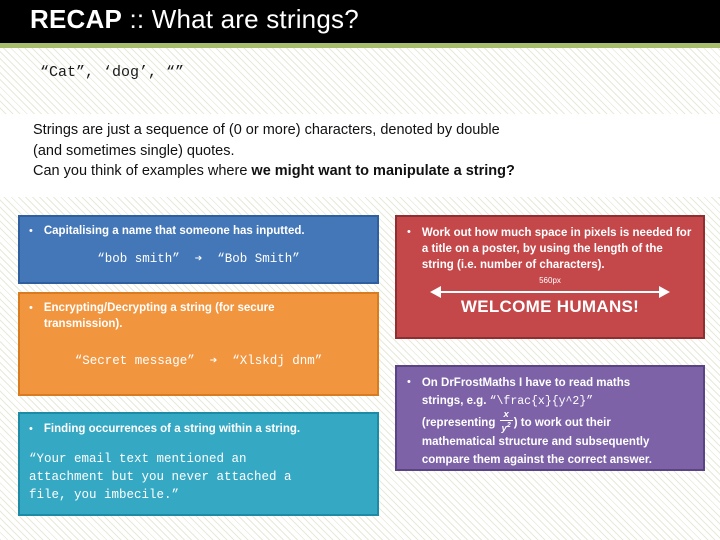 Image resolution: width=720 pixels, height=540 pixels. Describe the element at coordinates (198, 361) in the screenshot. I see `example-box-encrypt-code: “Secret message” ➔ “Xlskdj dnm”` at that location.